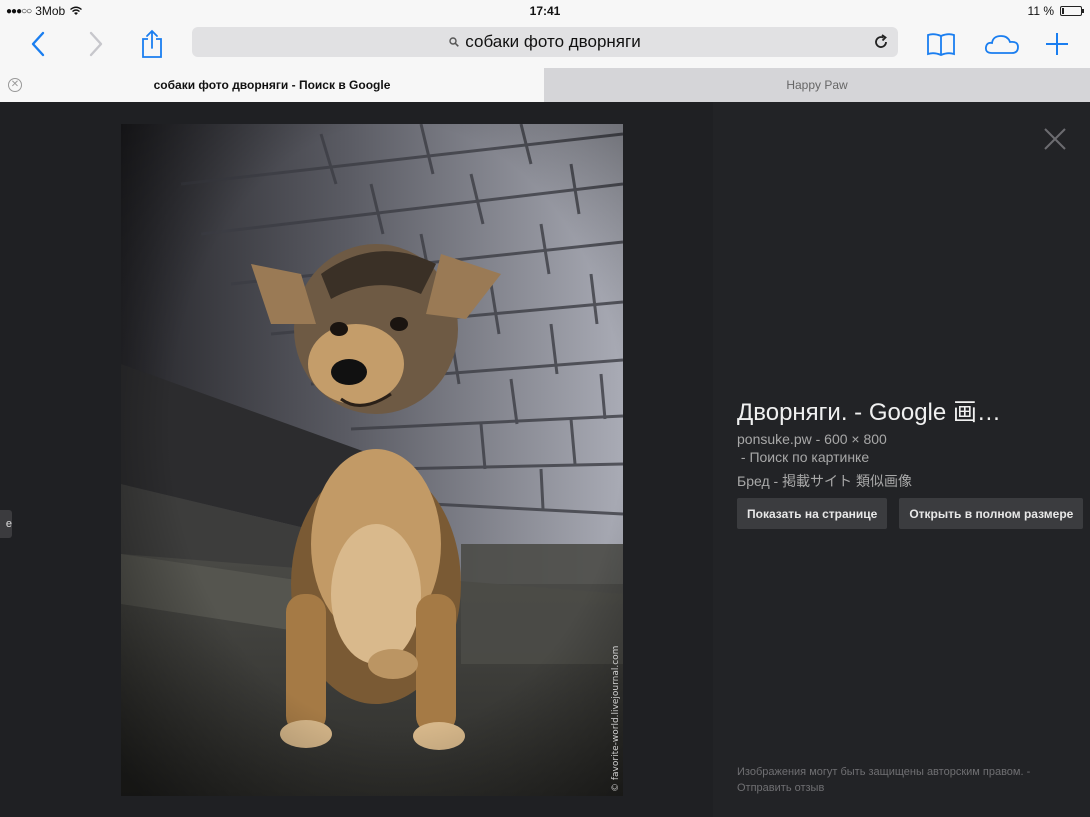 This screenshot has width=1090, height=817. I want to click on reload-icon, so click(881, 41).